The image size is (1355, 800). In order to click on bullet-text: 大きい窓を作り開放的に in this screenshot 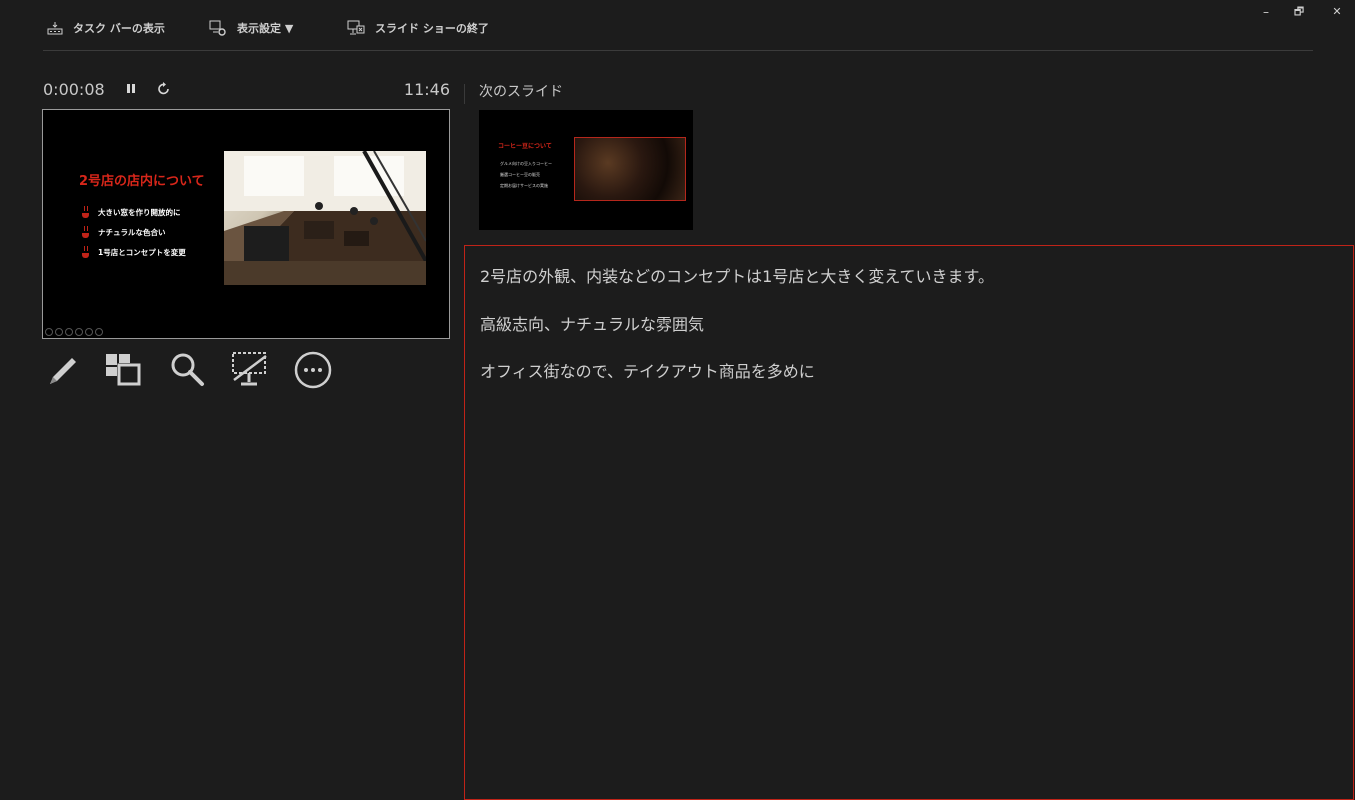, I will do `click(139, 212)`.